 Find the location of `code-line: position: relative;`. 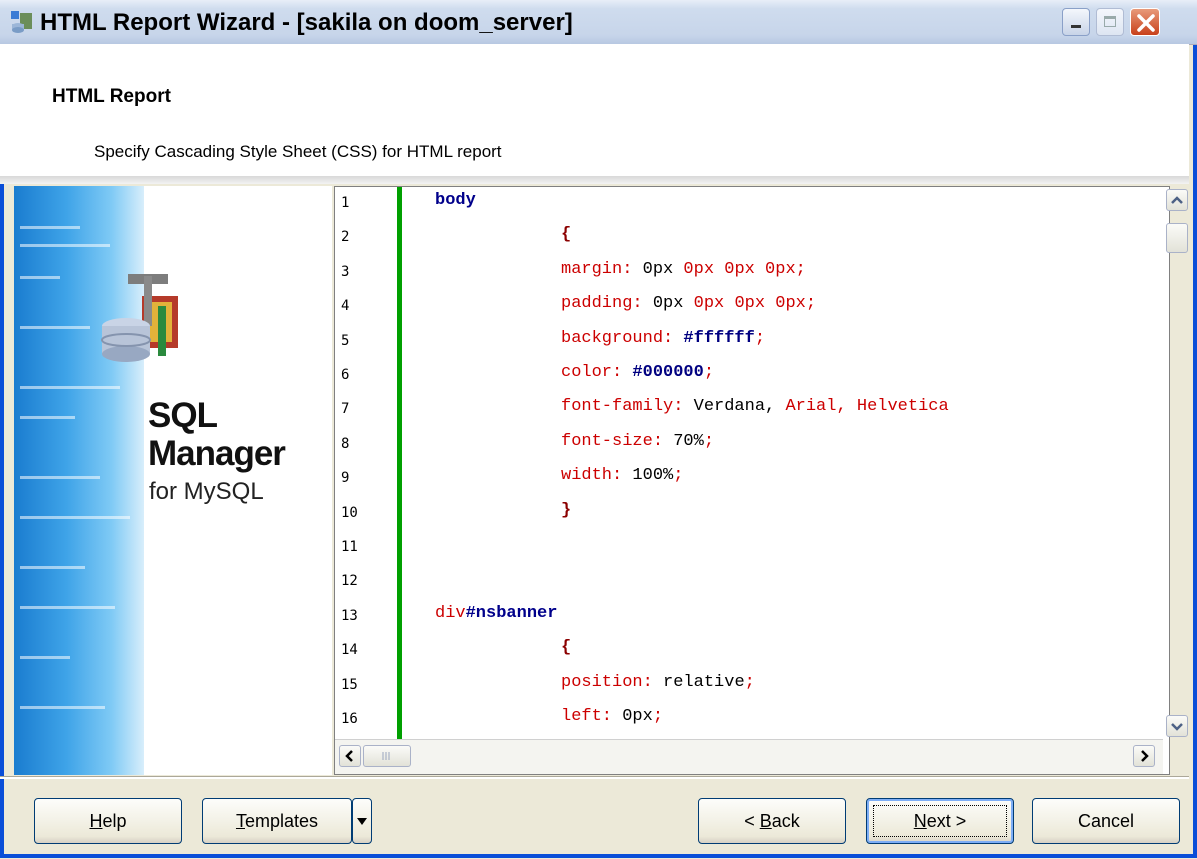

code-line: position: relative; is located at coordinates (658, 682).